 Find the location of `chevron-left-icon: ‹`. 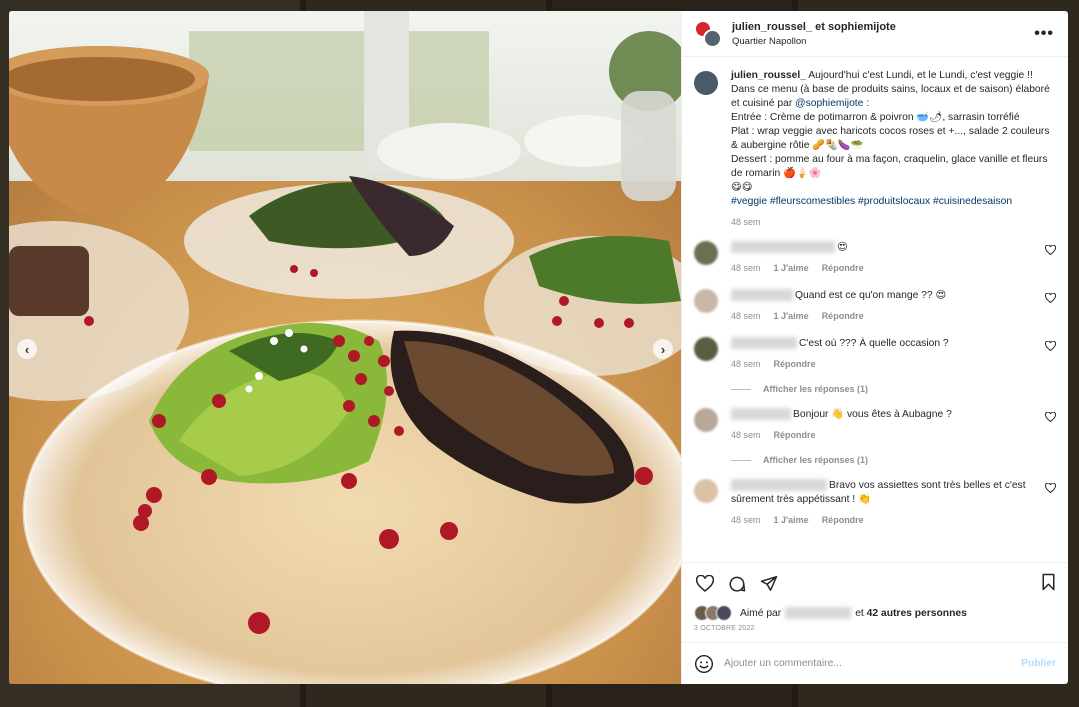

chevron-left-icon: ‹ is located at coordinates (27, 349).